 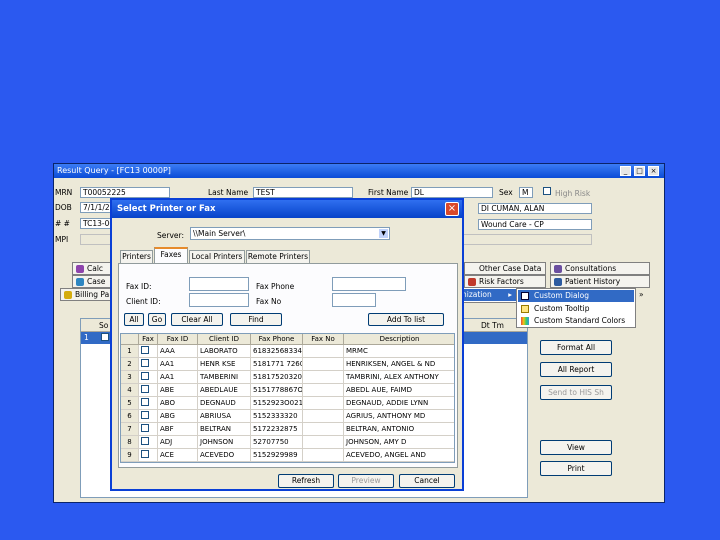 I want to click on add-to-list-button: Add To list, so click(x=406, y=319).